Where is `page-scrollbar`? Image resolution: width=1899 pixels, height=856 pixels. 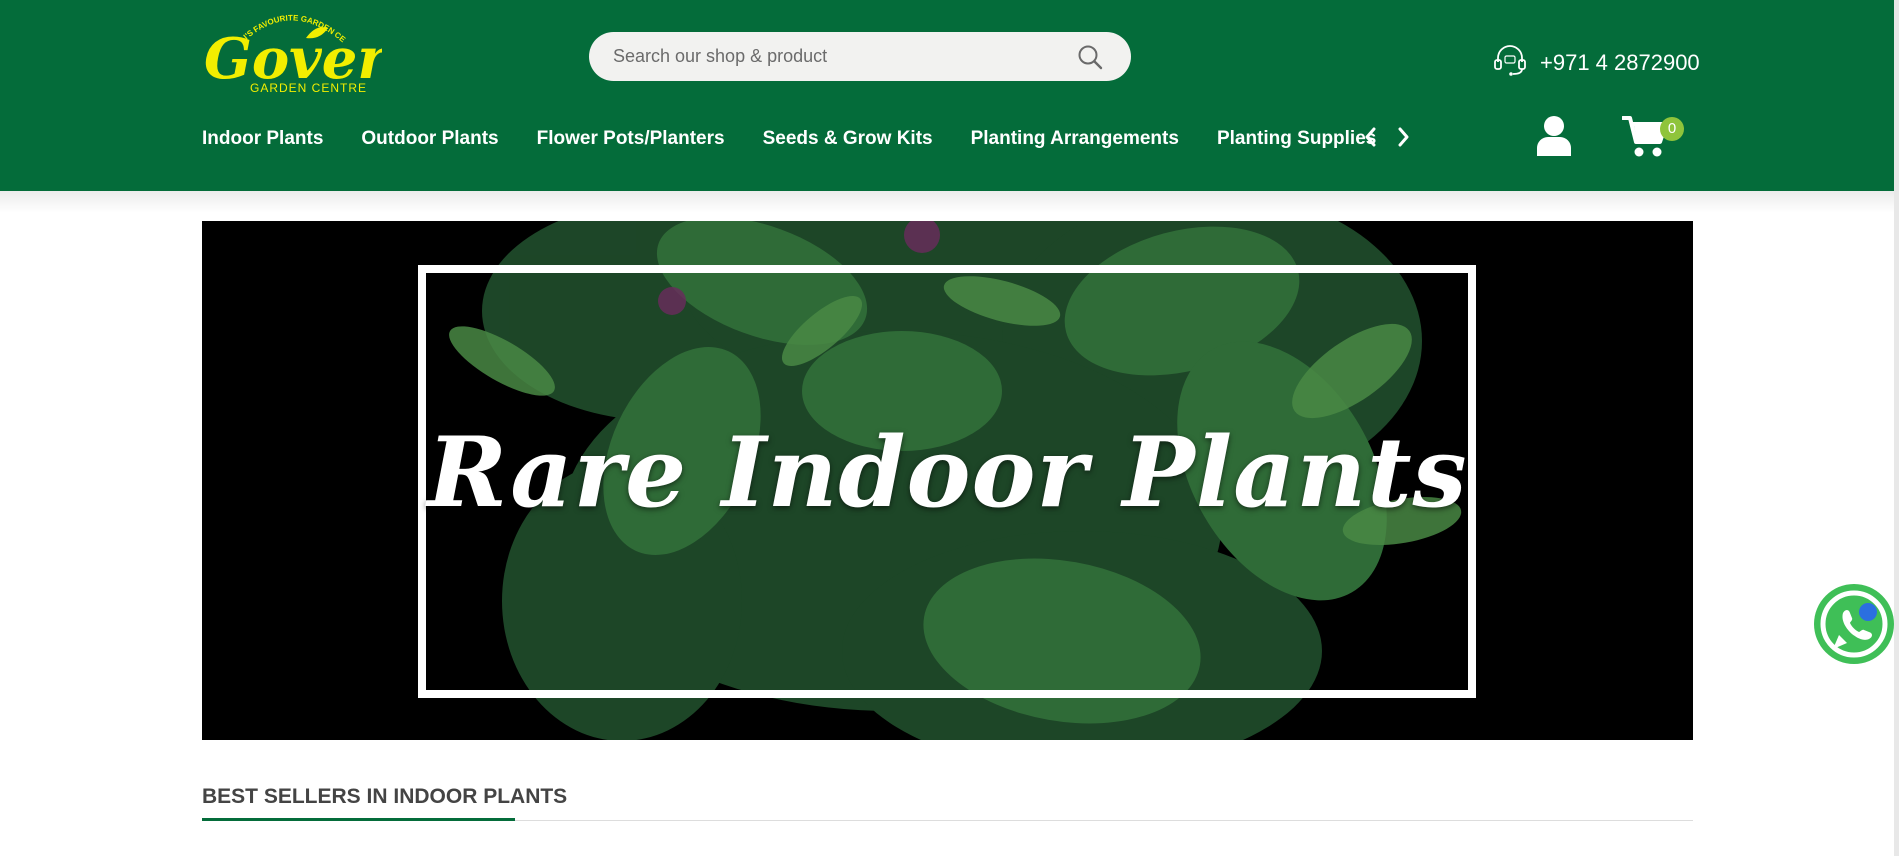 page-scrollbar is located at coordinates (1896, 428).